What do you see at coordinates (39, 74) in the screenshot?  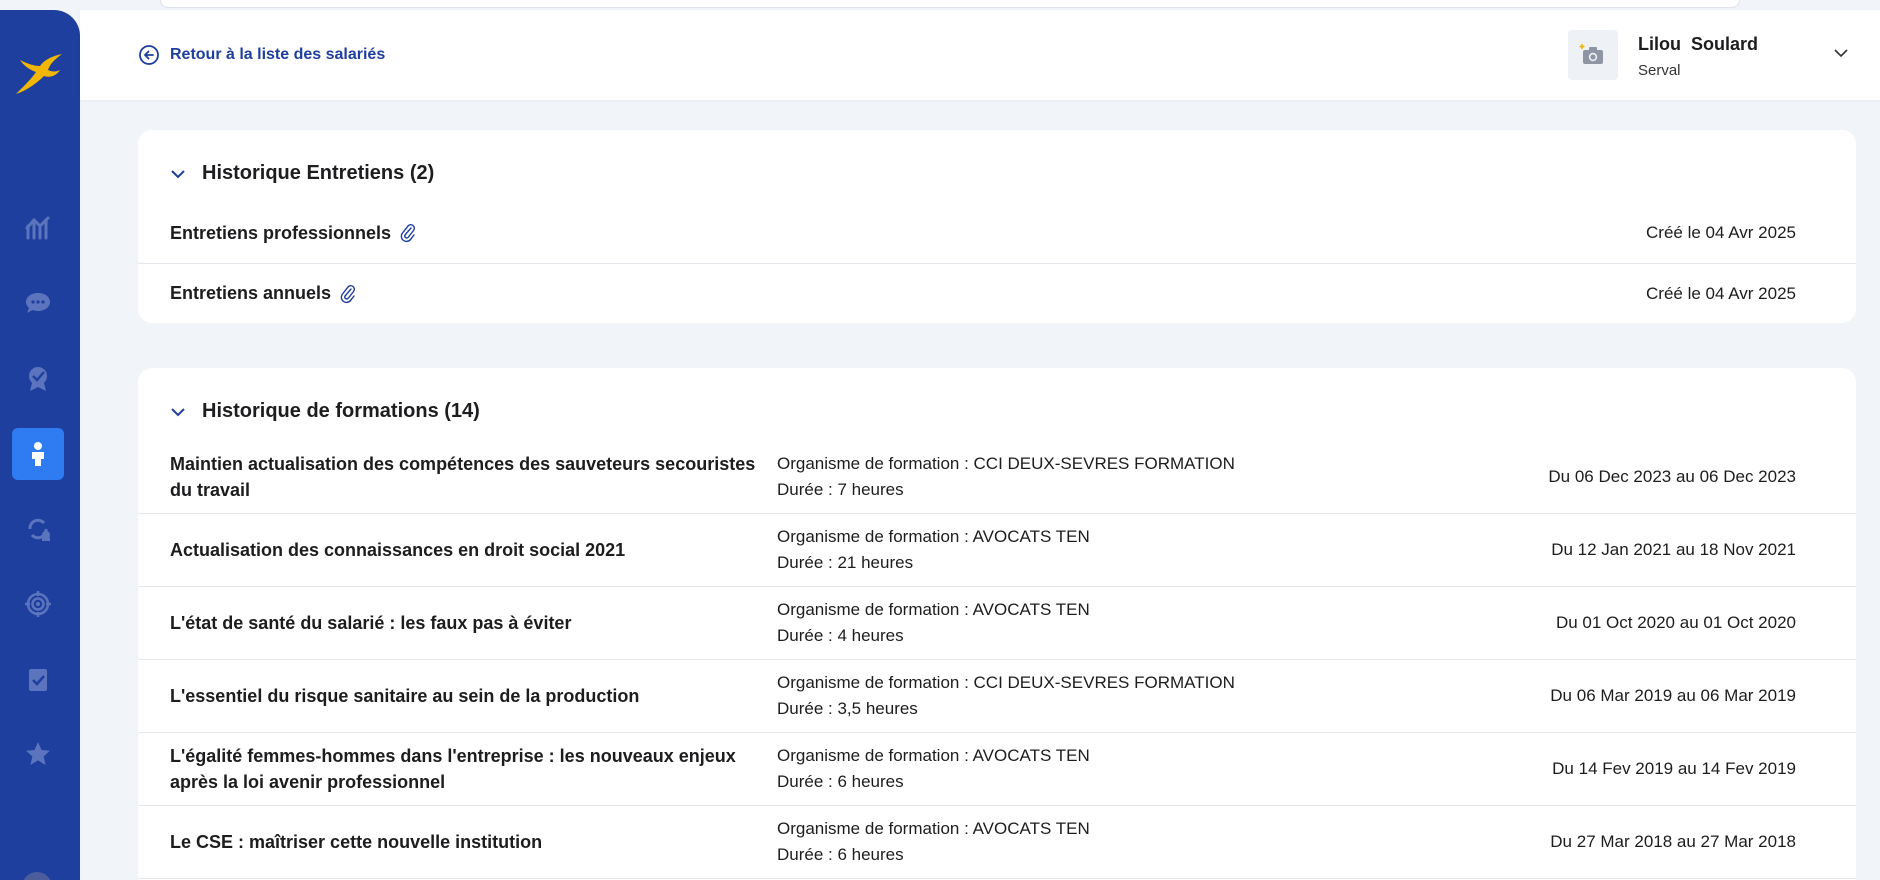 I see `bird-logo-icon` at bounding box center [39, 74].